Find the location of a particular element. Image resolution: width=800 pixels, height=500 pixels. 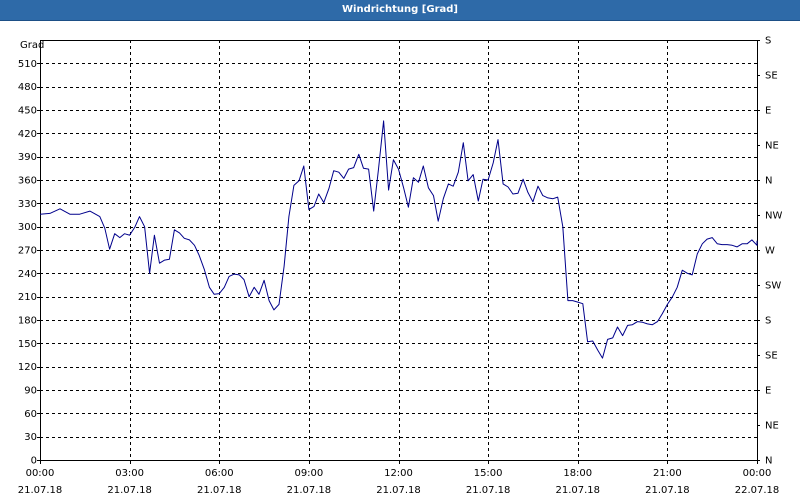

x-tick-time: 21:00 is located at coordinates (667, 473).